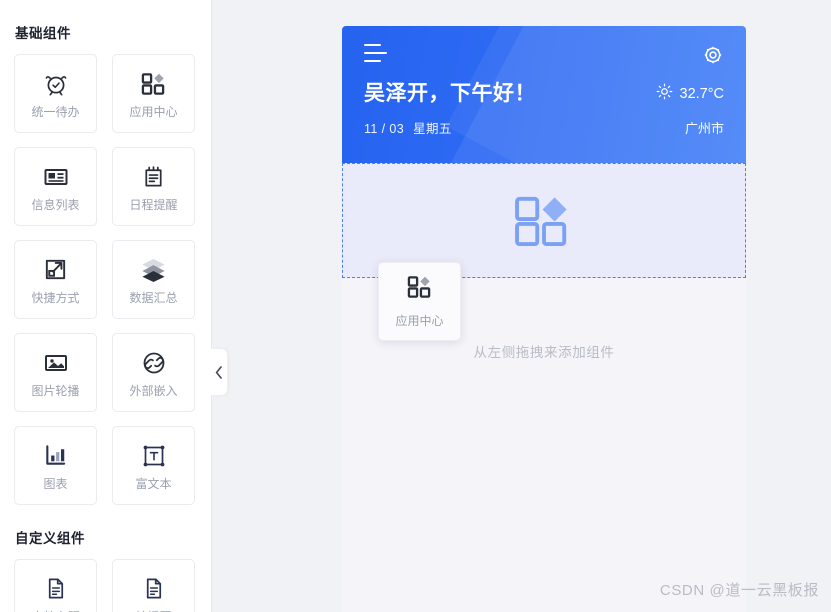  Describe the element at coordinates (55, 297) in the screenshot. I see `component-card-label: 快捷方式` at that location.